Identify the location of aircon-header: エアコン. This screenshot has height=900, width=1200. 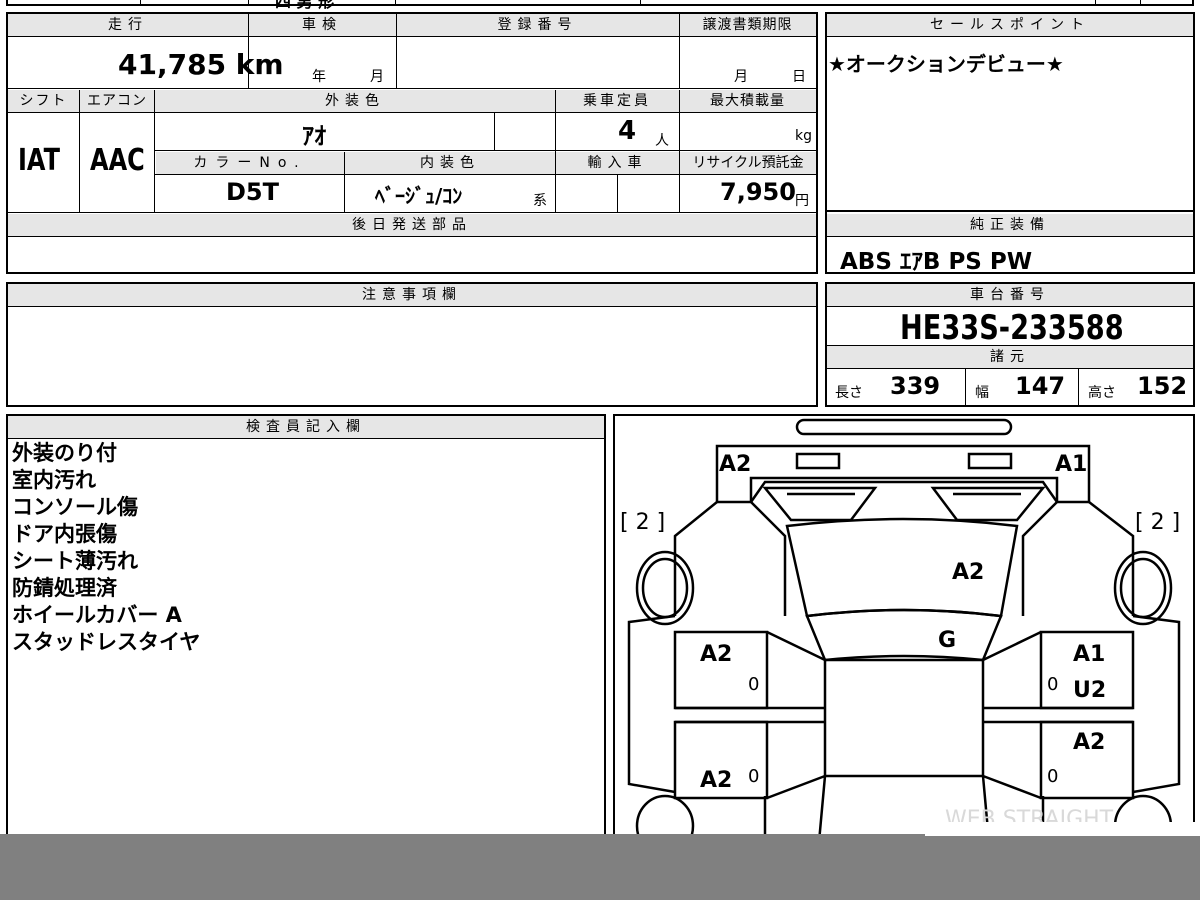
(117, 101).